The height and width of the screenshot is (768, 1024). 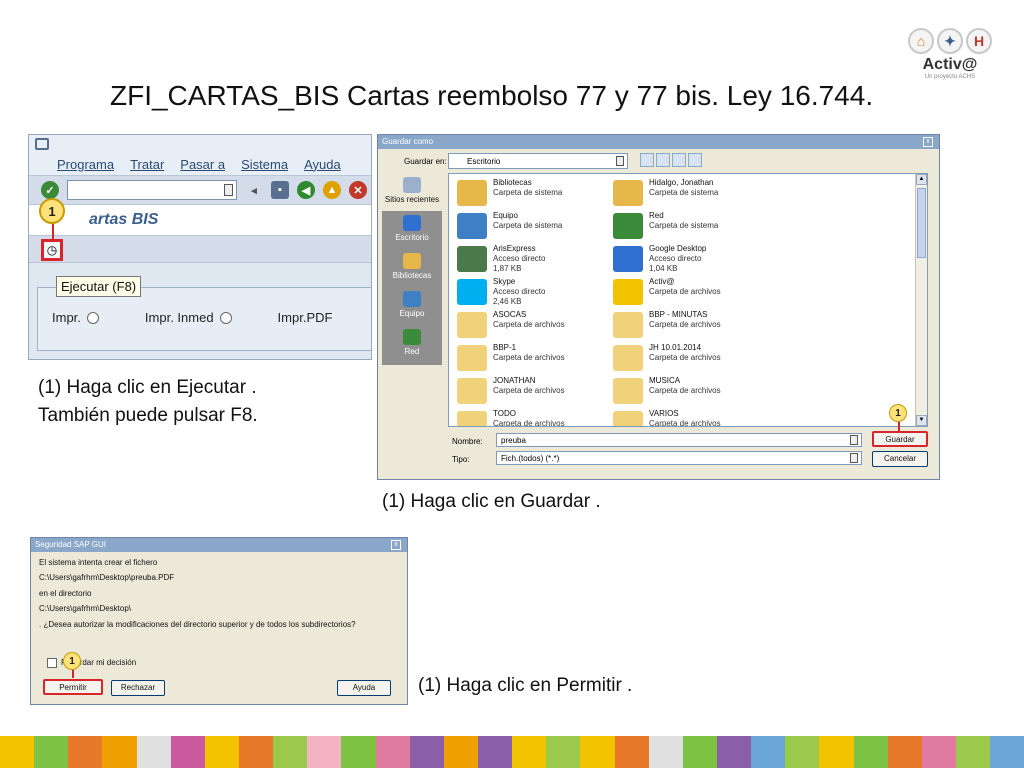 I want to click on new-folder-icon, so click(x=679, y=160).